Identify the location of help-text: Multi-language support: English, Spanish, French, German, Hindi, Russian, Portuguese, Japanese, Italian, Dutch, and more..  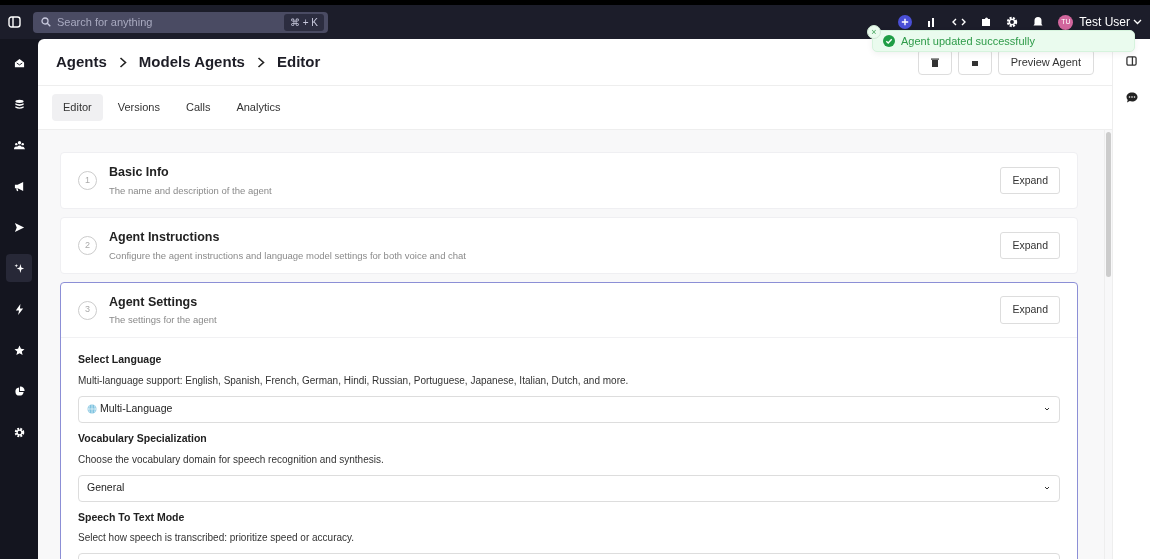
(354, 380).